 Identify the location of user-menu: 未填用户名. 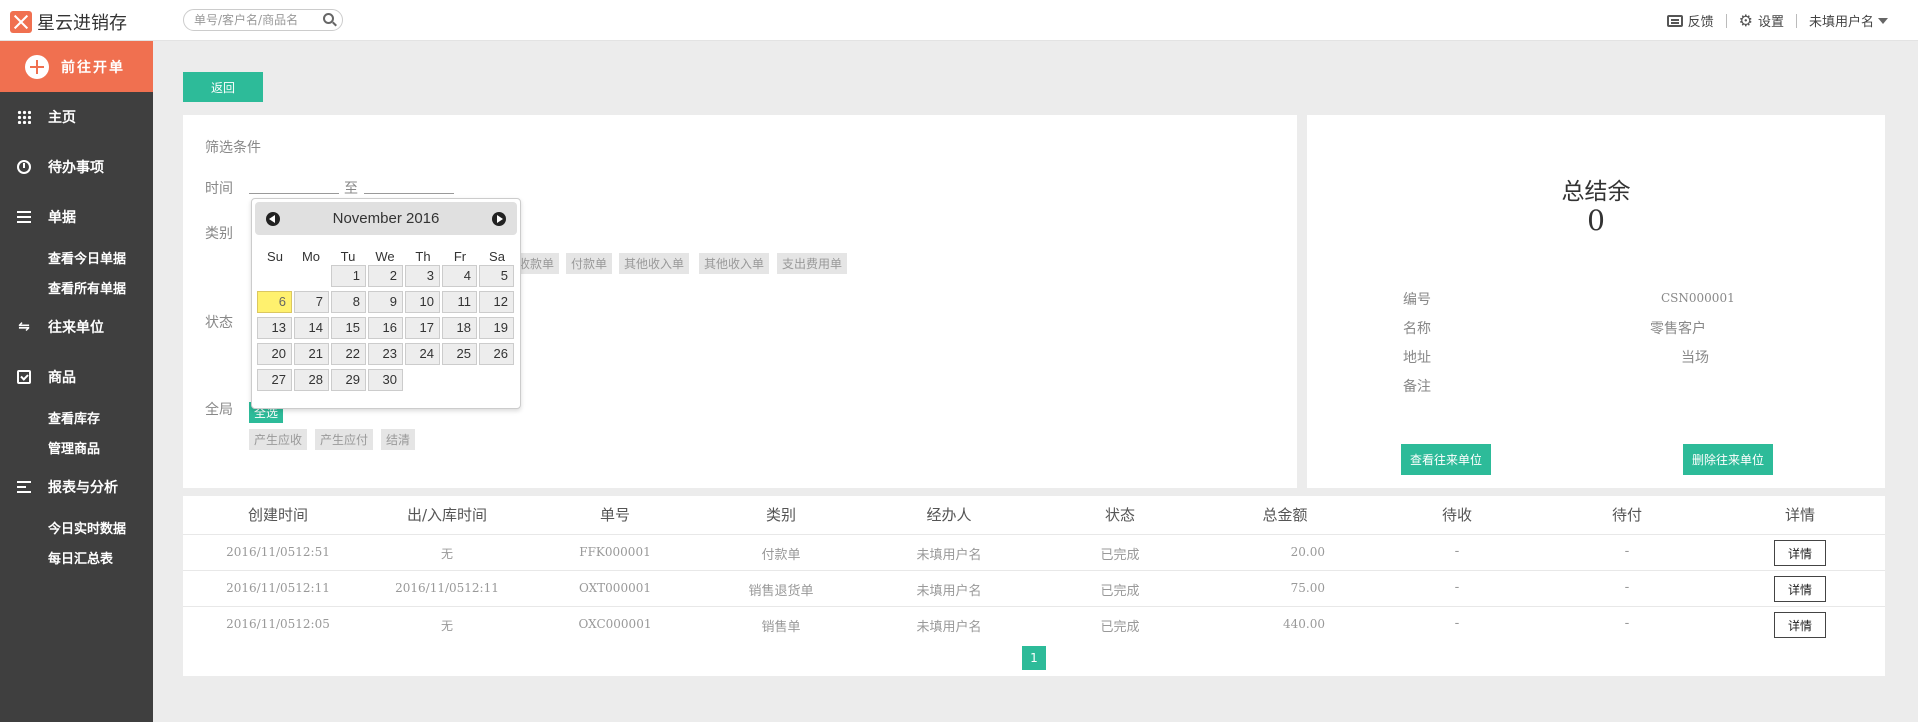
(1848, 20).